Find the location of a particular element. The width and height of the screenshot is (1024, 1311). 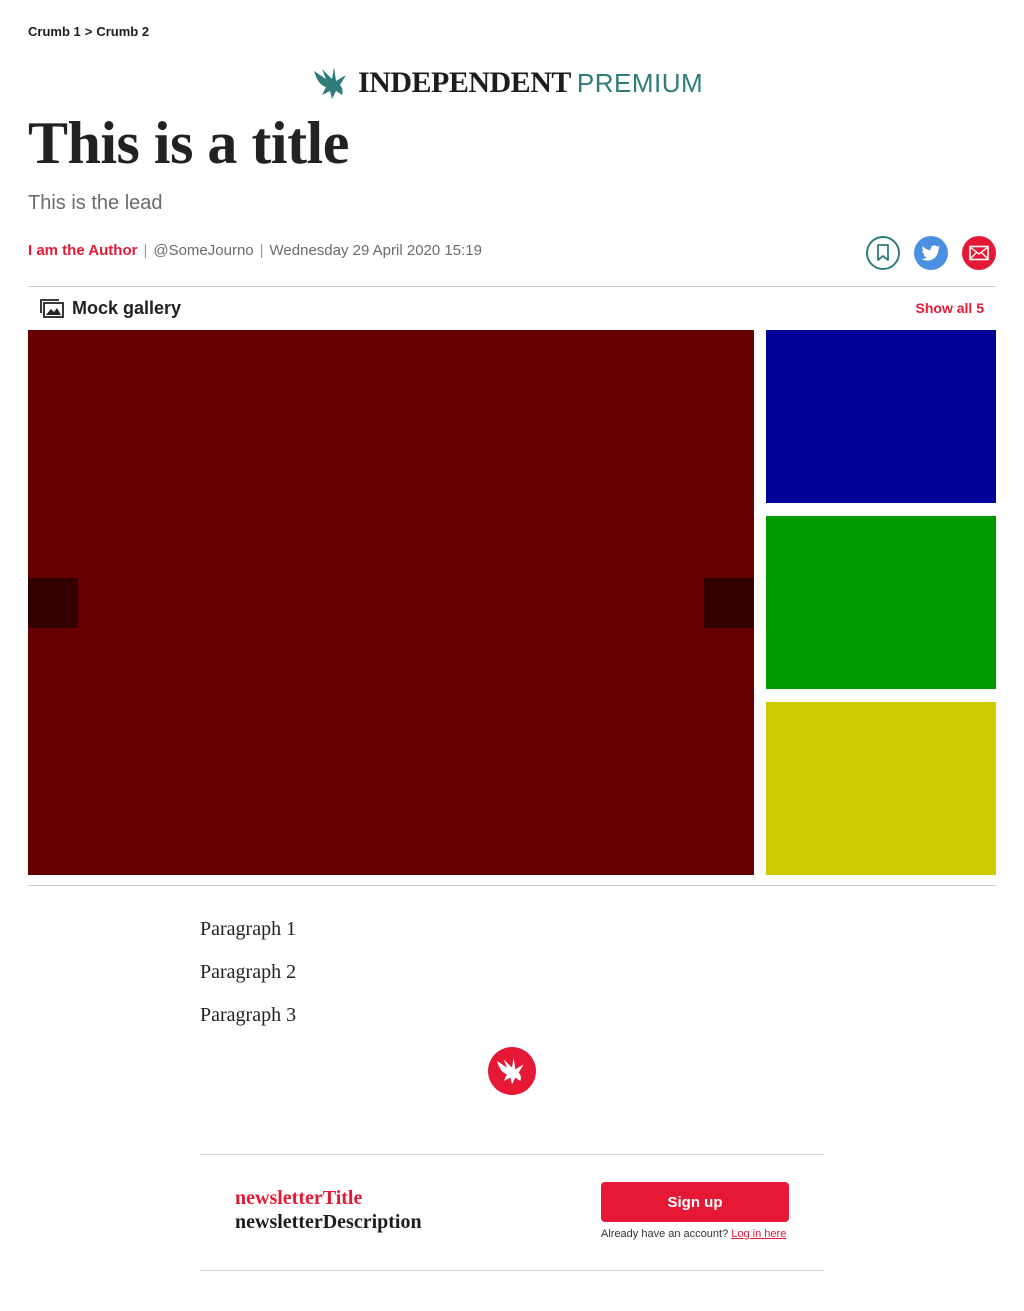

paragraph: Paragraph 1 is located at coordinates (248, 929).